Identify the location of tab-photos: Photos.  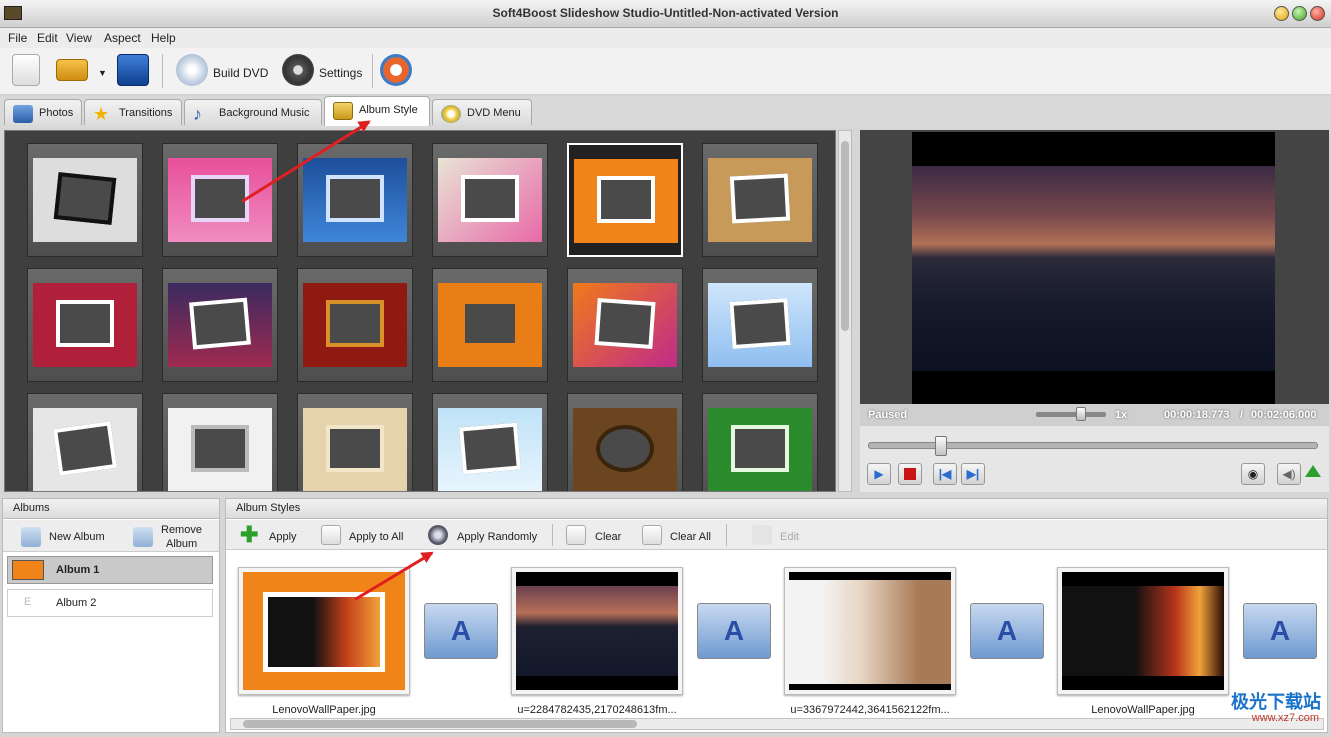
(43, 112).